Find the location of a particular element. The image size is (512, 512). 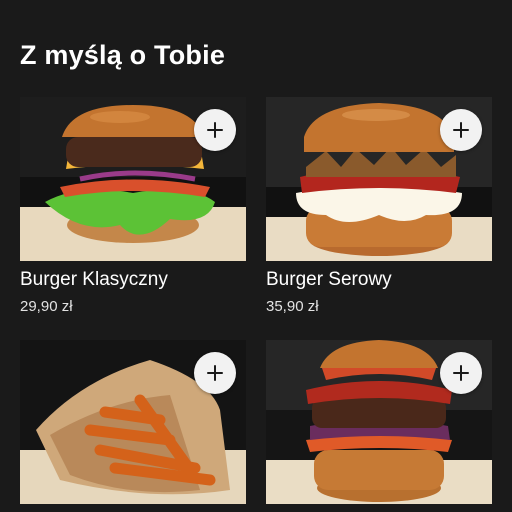

product-card-bacon-burger is located at coordinates (379, 426).